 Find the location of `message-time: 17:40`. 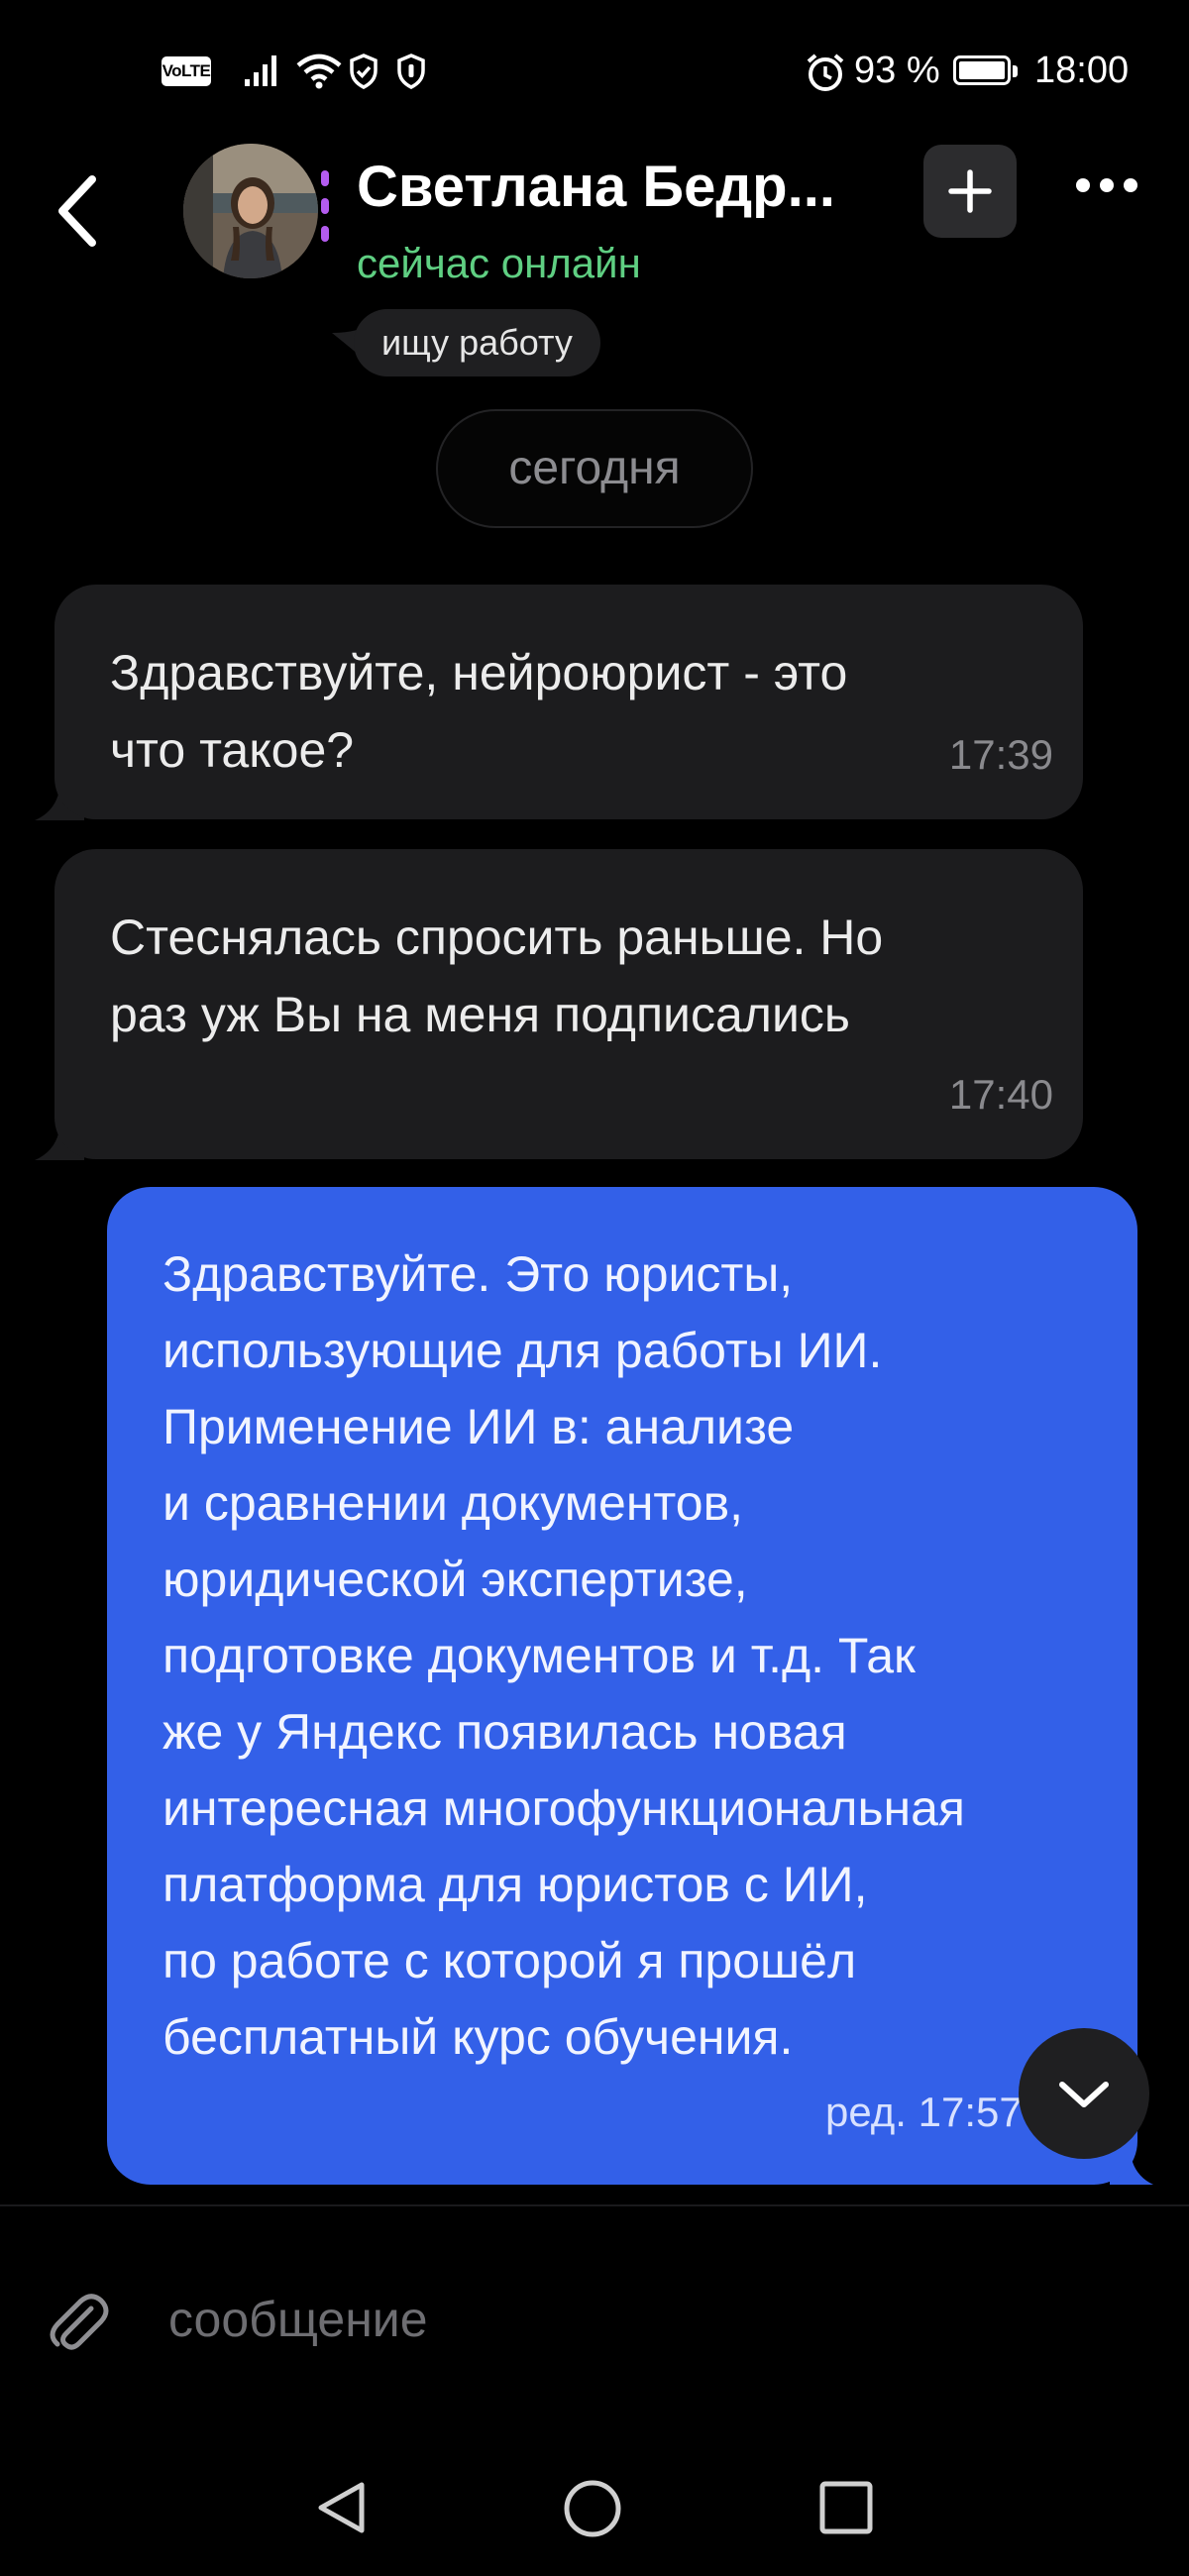

message-time: 17:40 is located at coordinates (1001, 1094).